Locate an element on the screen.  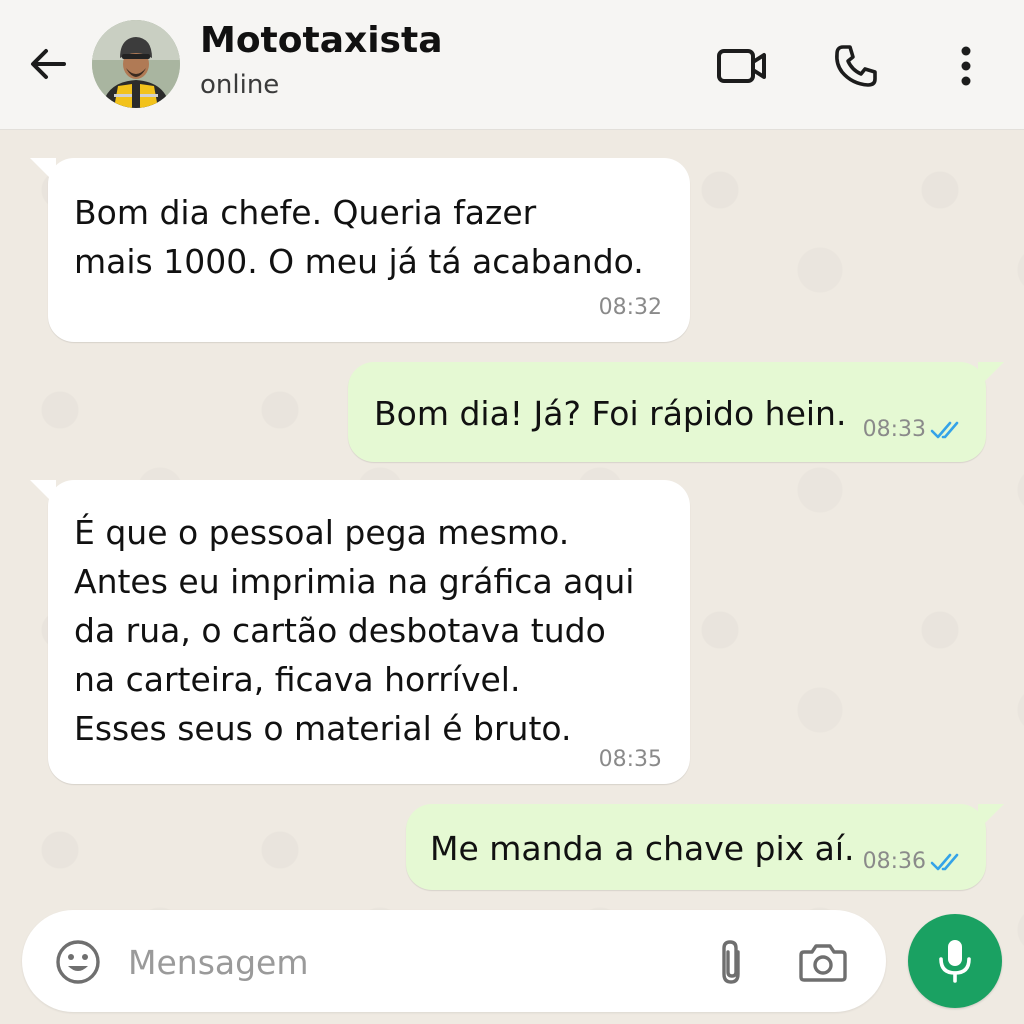
paperclip-icon is located at coordinates (731, 962).